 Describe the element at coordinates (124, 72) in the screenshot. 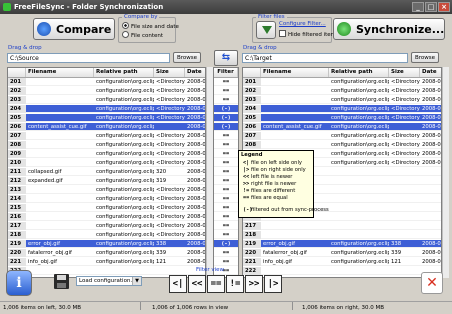

I see `left-col-path: Relative path` at that location.